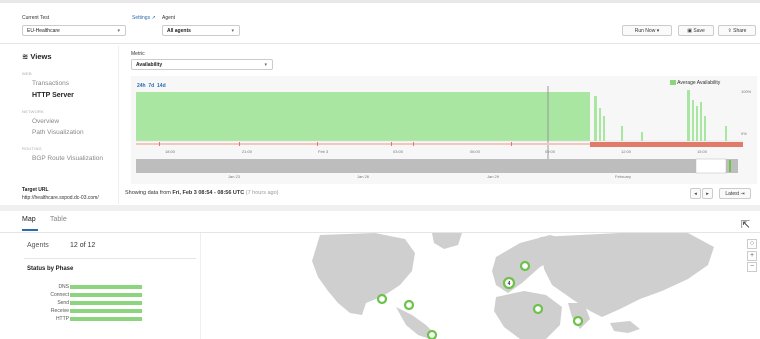 This screenshot has width=760, height=339. Describe the element at coordinates (627, 275) in the screenshot. I see `continent-asia` at that location.